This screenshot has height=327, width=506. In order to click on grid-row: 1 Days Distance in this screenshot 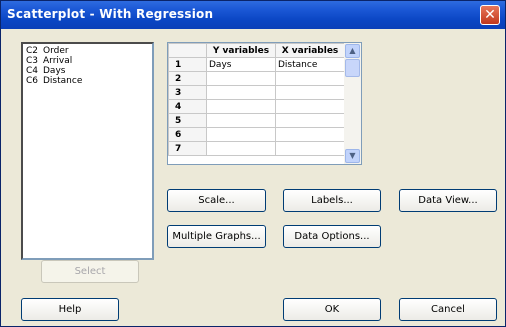, I will do `click(256, 64)`.